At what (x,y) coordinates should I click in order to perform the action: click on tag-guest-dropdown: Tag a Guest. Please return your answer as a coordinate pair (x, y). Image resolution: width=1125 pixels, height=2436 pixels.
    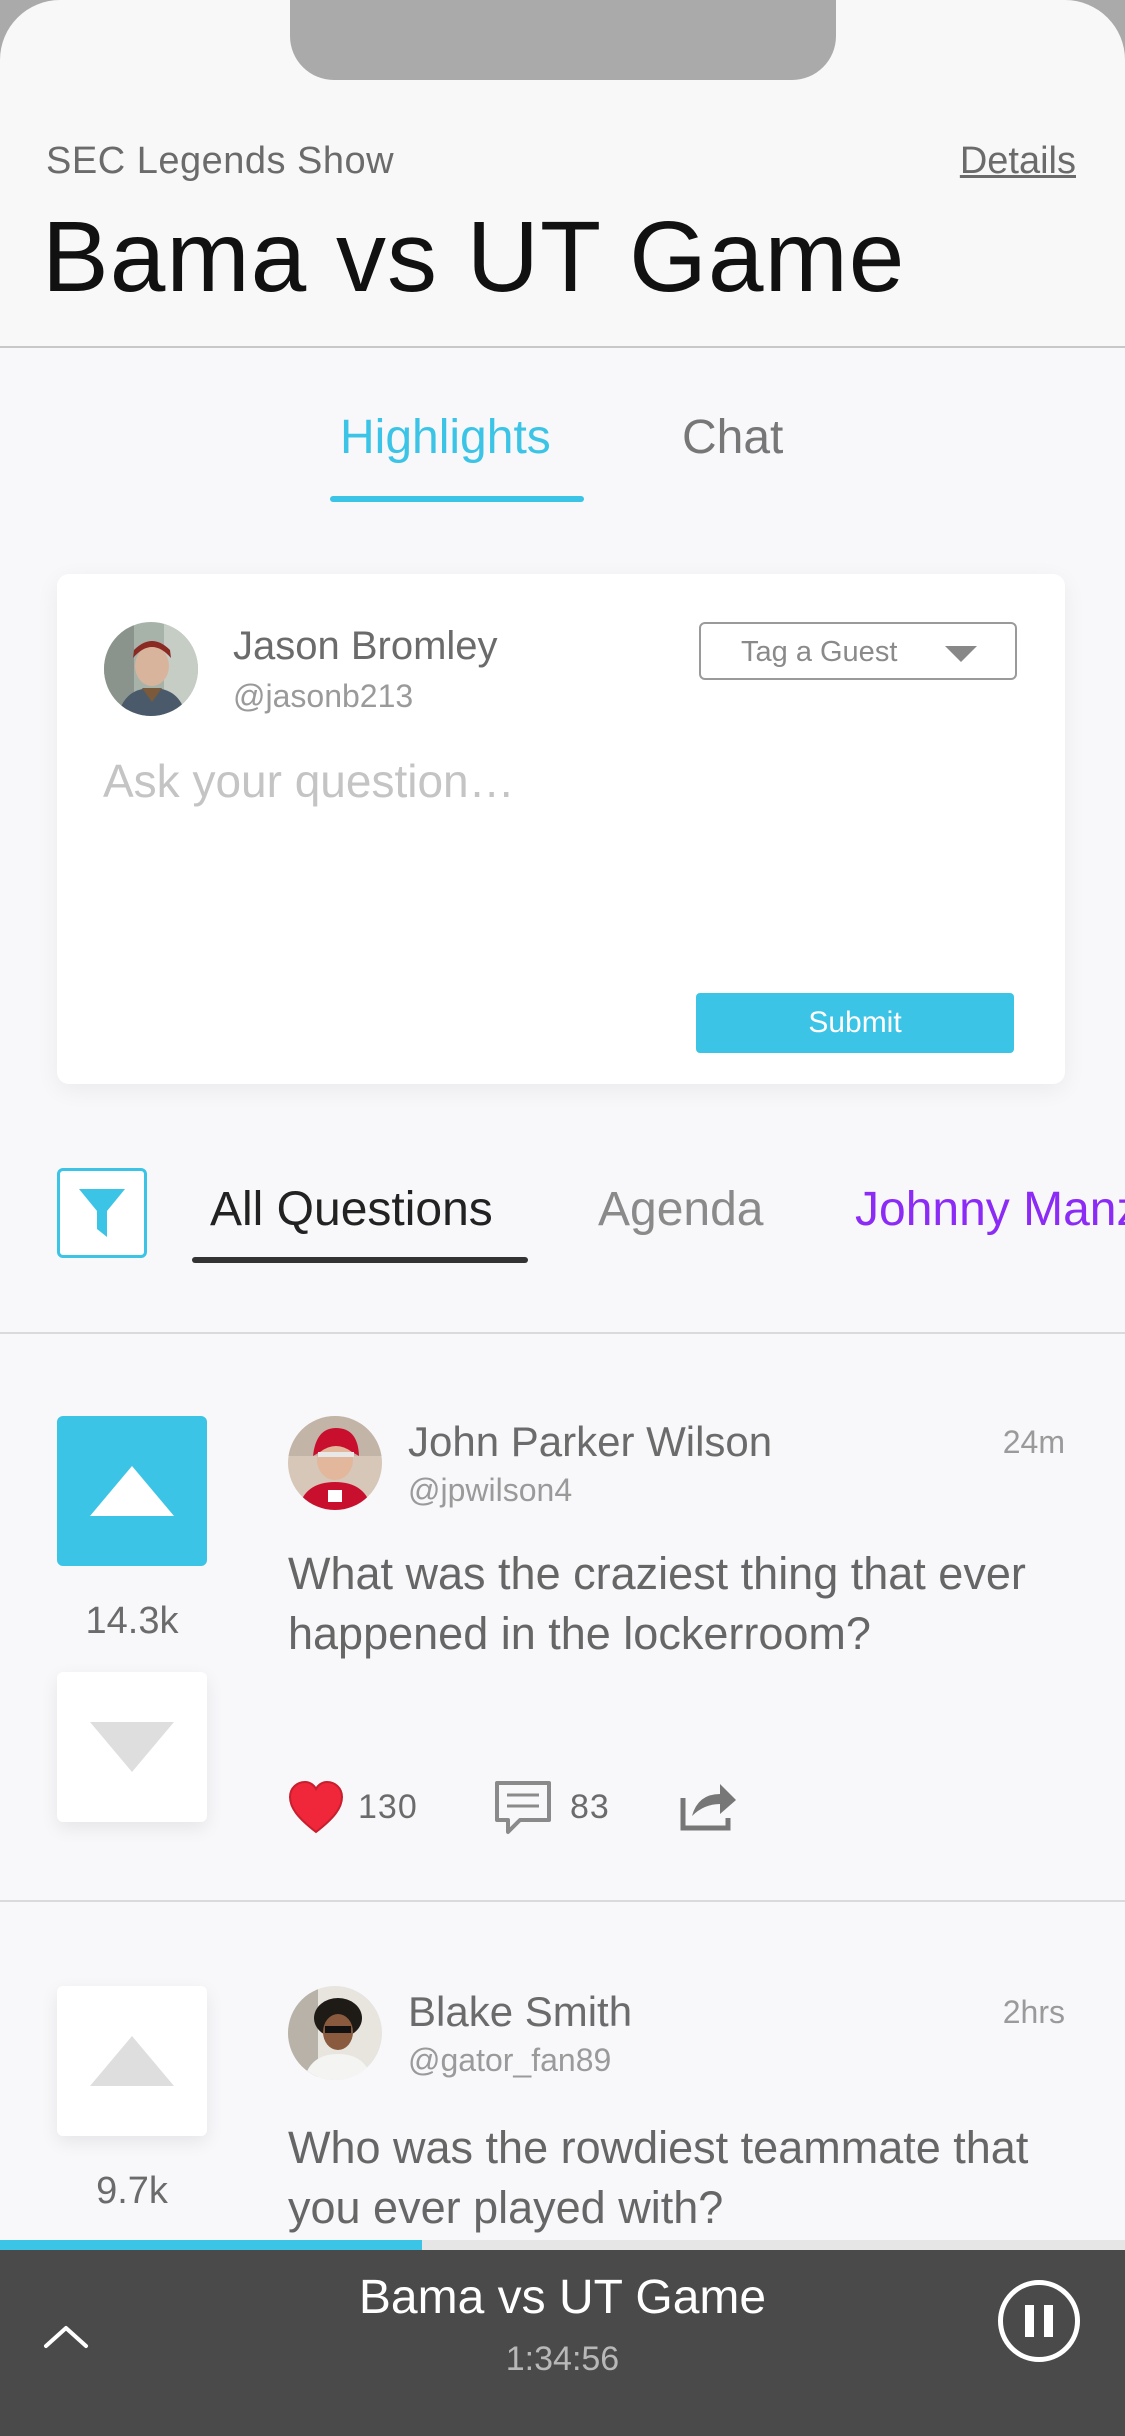
    Looking at the image, I should click on (858, 651).